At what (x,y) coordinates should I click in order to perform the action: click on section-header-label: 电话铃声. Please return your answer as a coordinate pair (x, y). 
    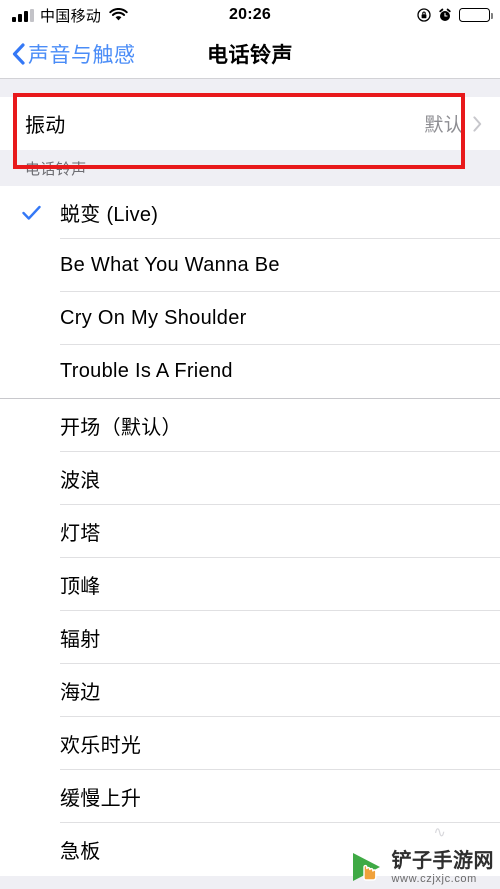
    Looking at the image, I should click on (56, 169).